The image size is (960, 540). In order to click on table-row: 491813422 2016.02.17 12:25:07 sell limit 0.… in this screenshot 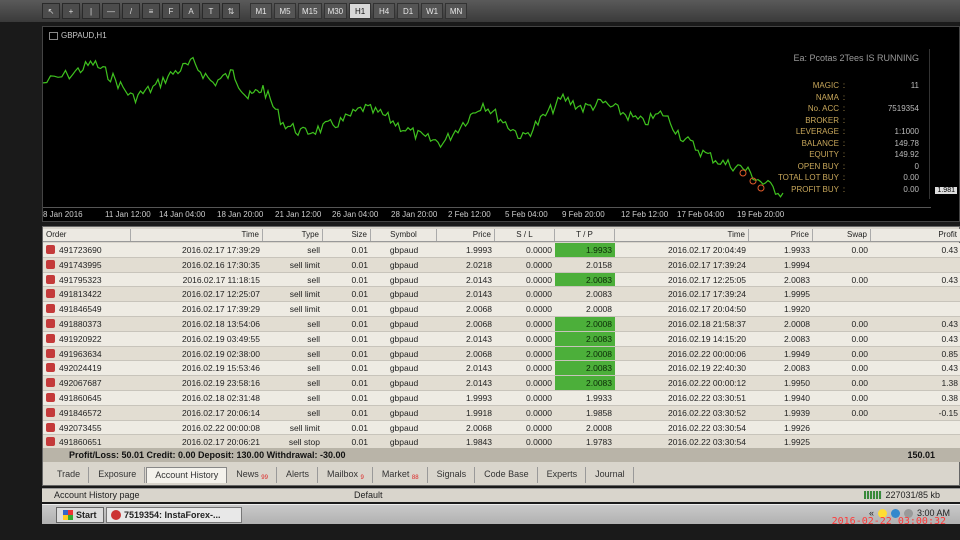, I will do `click(501, 295)`.